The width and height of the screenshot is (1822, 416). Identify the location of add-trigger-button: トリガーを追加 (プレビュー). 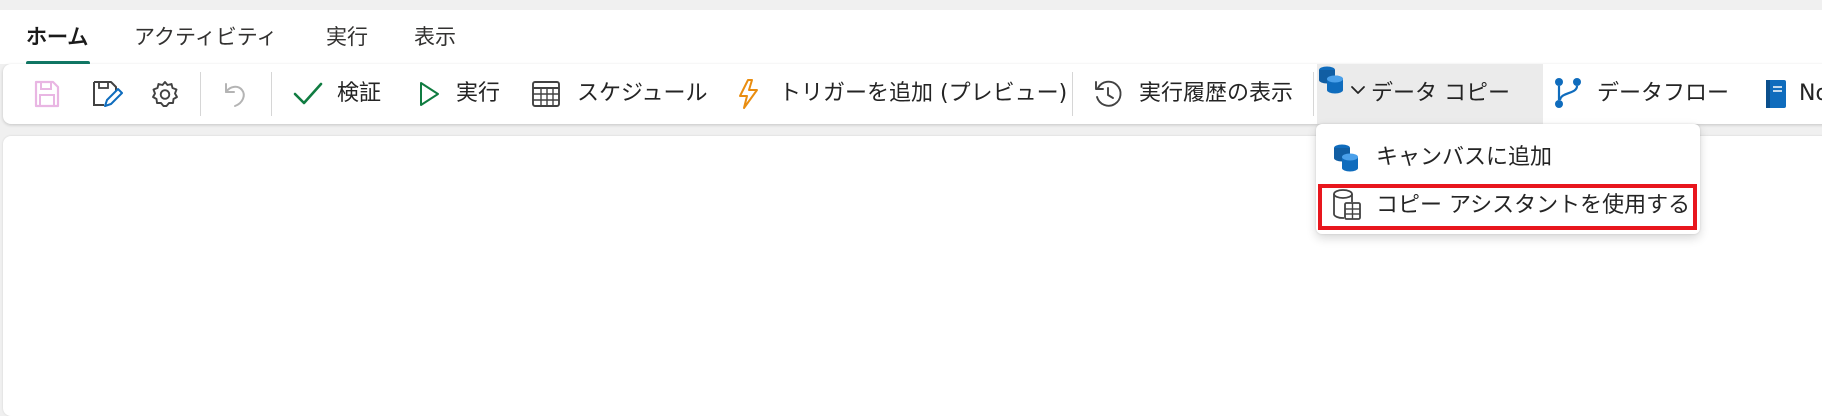
(897, 94).